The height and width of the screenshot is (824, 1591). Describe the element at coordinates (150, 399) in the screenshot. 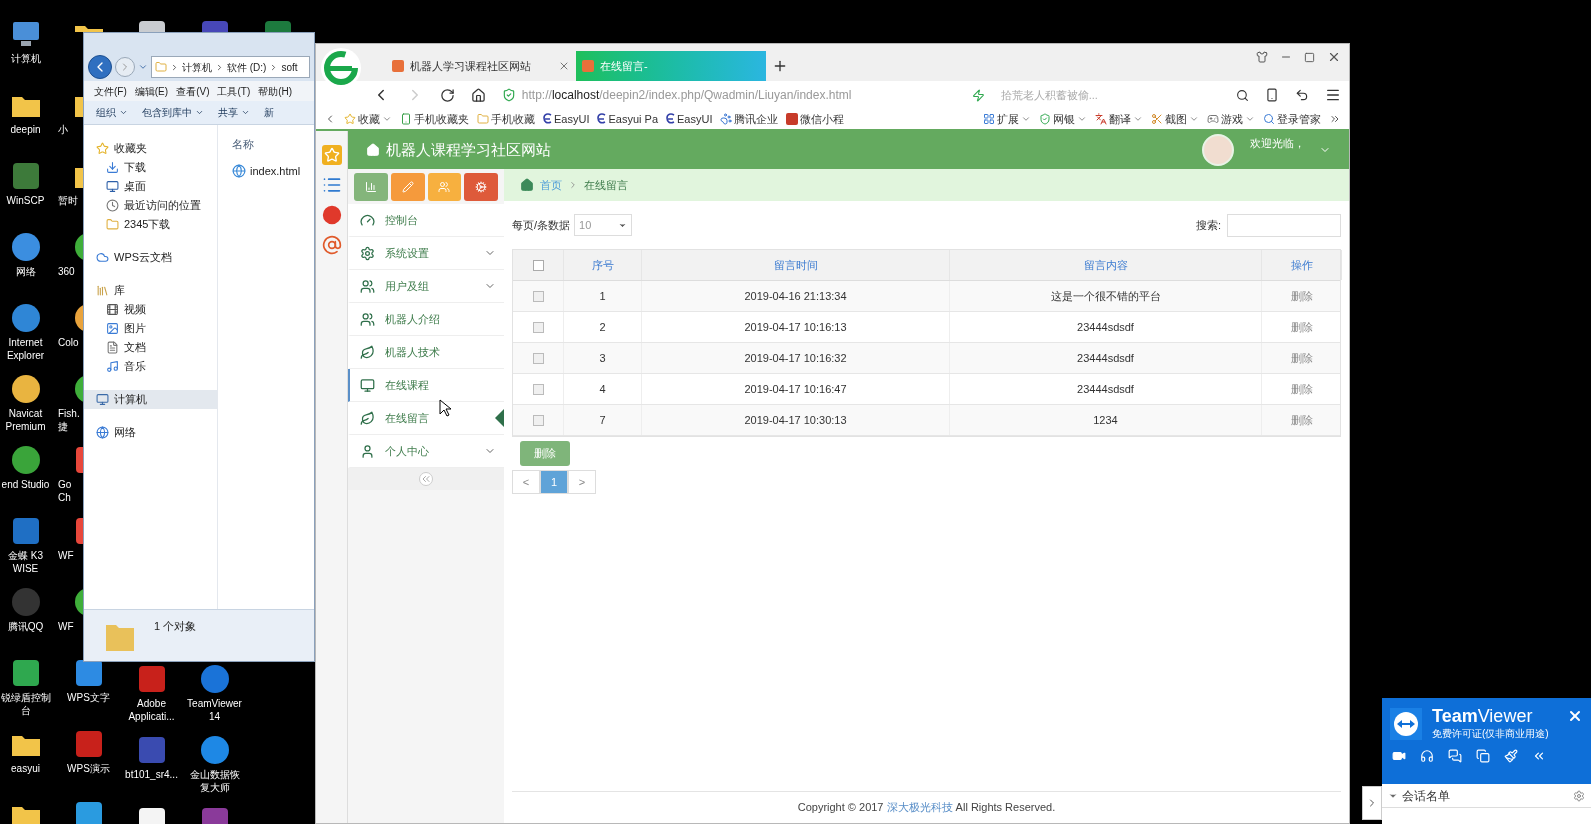

I see `nav-item: 计算机` at that location.